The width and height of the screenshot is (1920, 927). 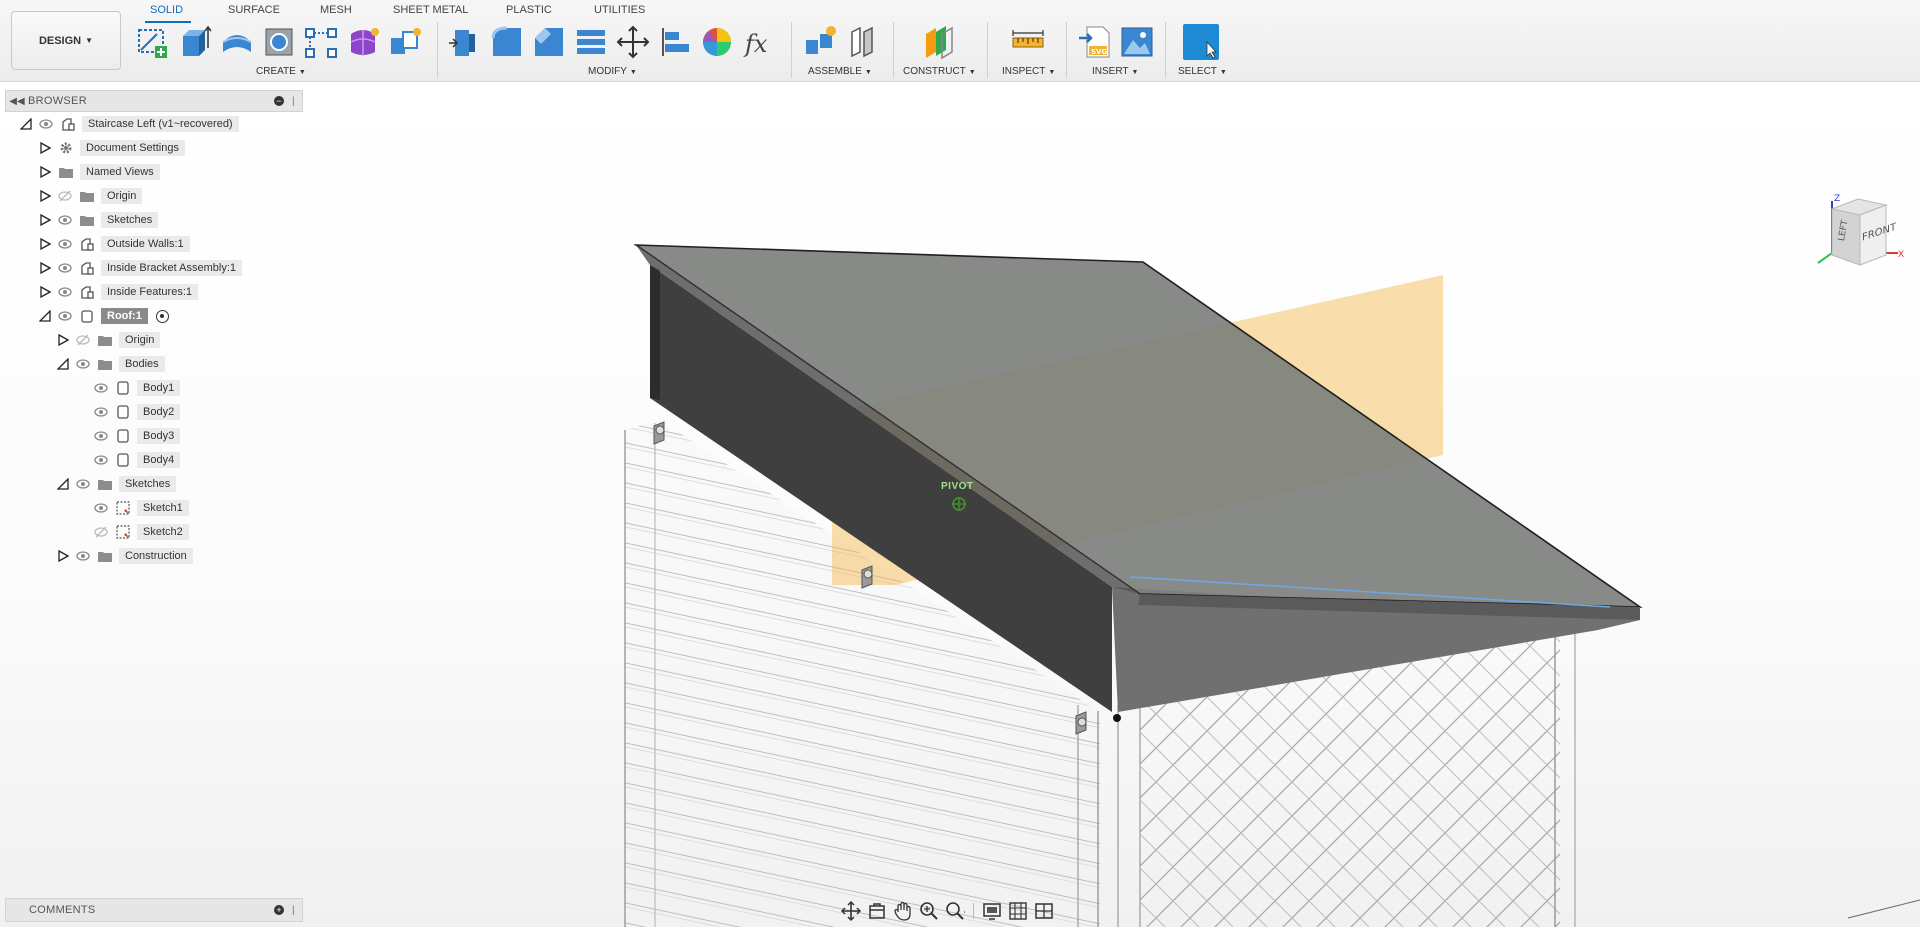 What do you see at coordinates (154, 148) in the screenshot?
I see `tree-row-document-settings: Document Settings` at bounding box center [154, 148].